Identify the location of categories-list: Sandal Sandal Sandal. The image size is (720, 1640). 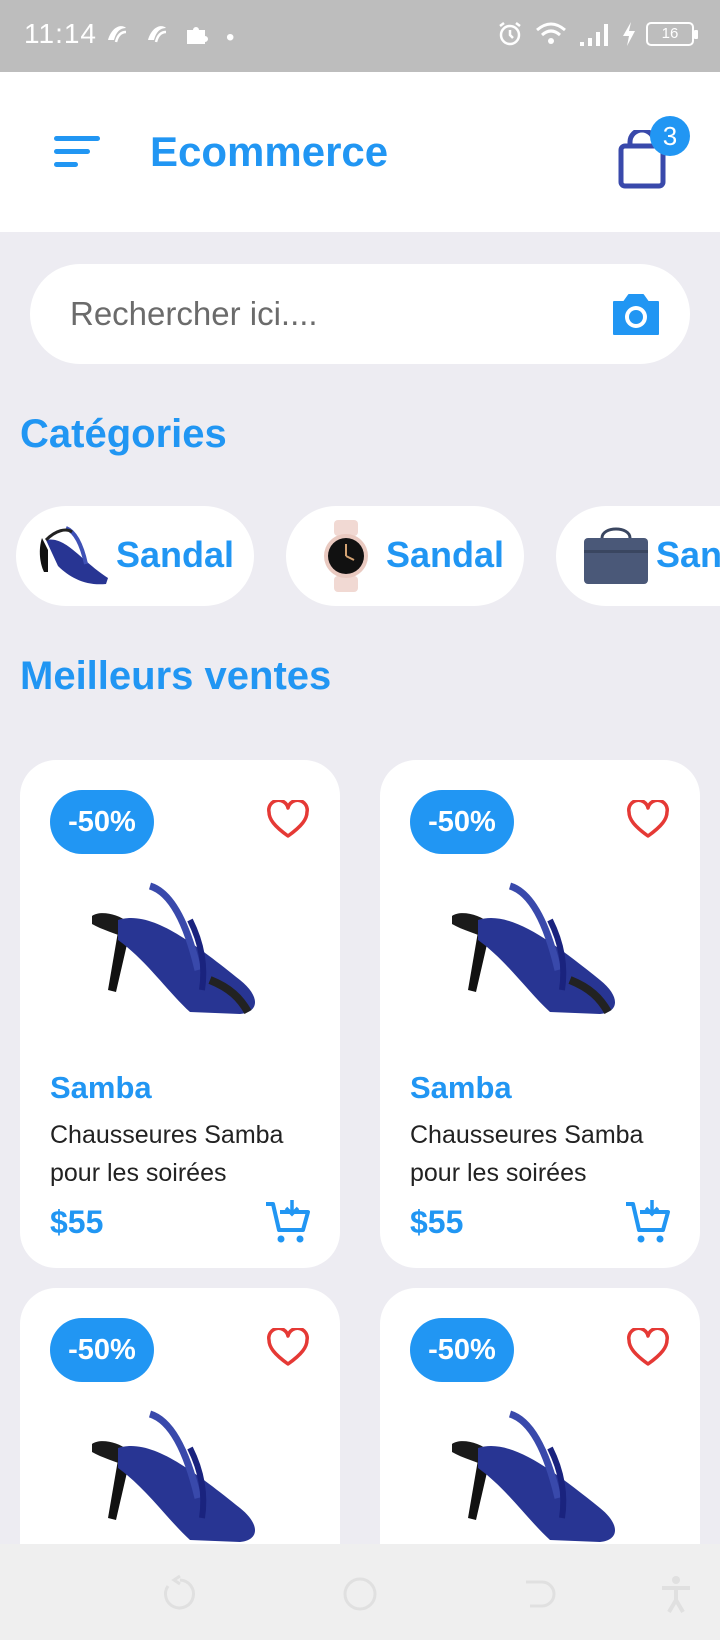
(368, 556).